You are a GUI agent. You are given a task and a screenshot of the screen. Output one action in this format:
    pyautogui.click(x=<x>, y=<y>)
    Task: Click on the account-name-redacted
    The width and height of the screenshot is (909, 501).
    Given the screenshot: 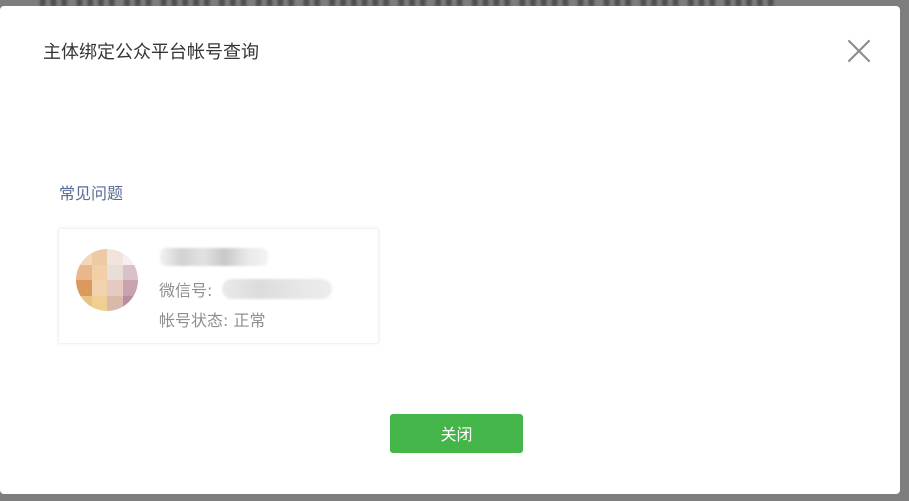 What is the action you would take?
    pyautogui.click(x=214, y=257)
    